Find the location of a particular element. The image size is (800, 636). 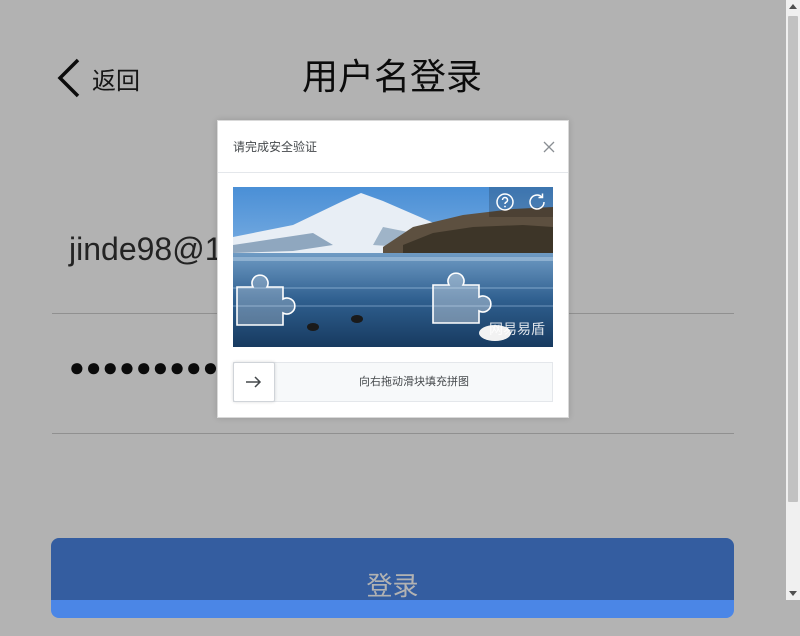

help-icon is located at coordinates (505, 202).